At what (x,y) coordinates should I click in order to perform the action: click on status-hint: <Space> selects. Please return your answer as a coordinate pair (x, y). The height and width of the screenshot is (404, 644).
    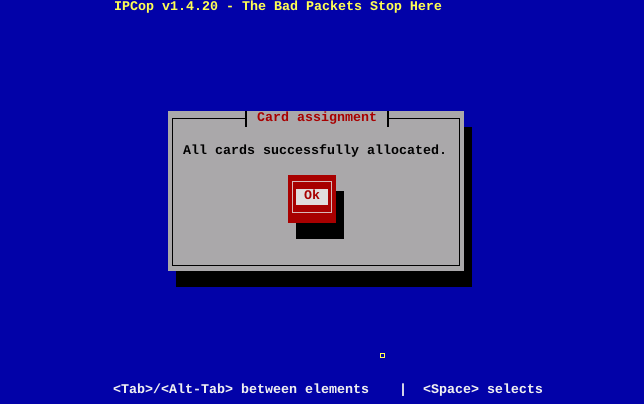
    Looking at the image, I should click on (482, 391).